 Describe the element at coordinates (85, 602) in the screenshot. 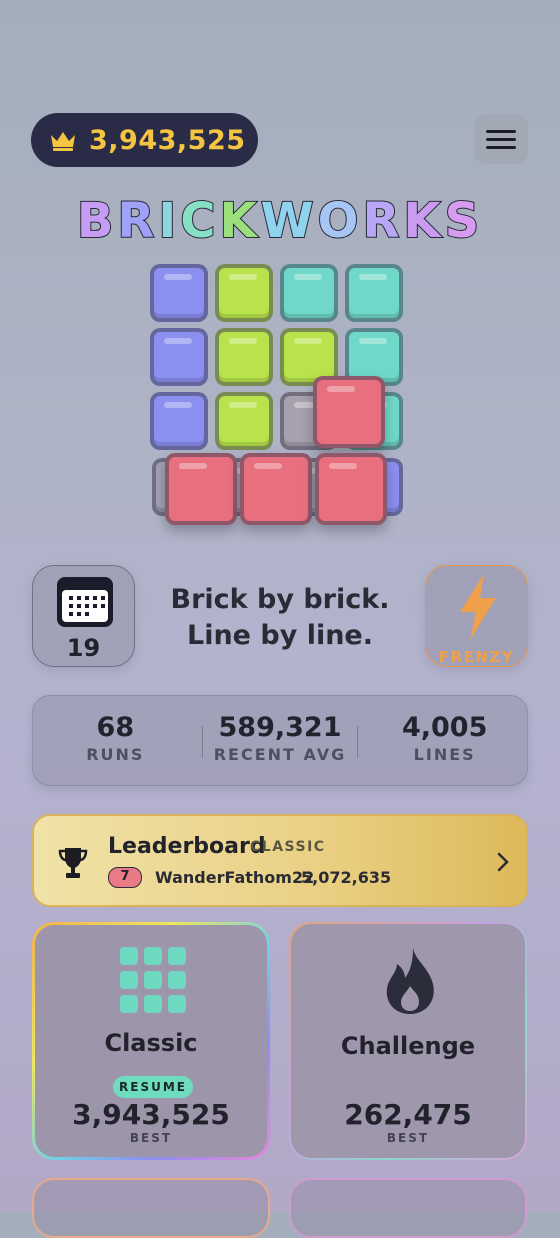

I see `calendar-icon` at that location.